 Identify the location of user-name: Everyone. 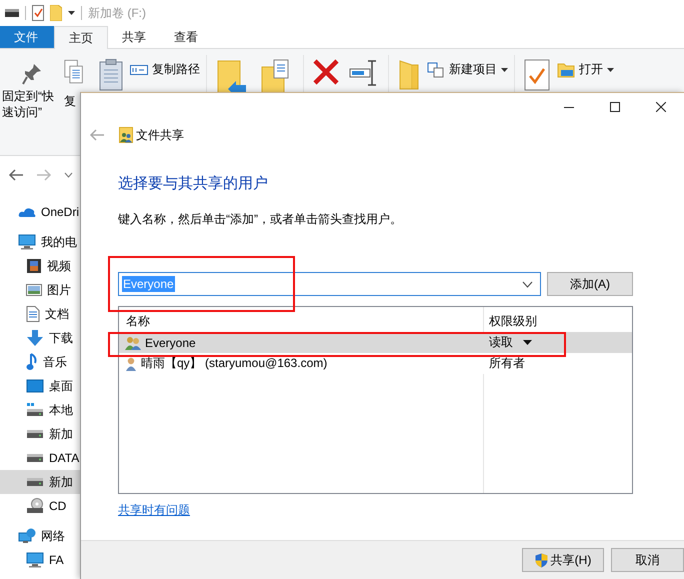
(170, 343).